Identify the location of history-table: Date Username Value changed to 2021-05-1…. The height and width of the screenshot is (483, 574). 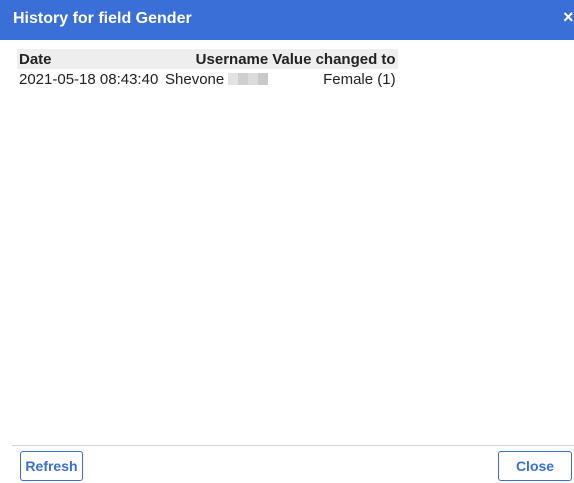
(207, 69).